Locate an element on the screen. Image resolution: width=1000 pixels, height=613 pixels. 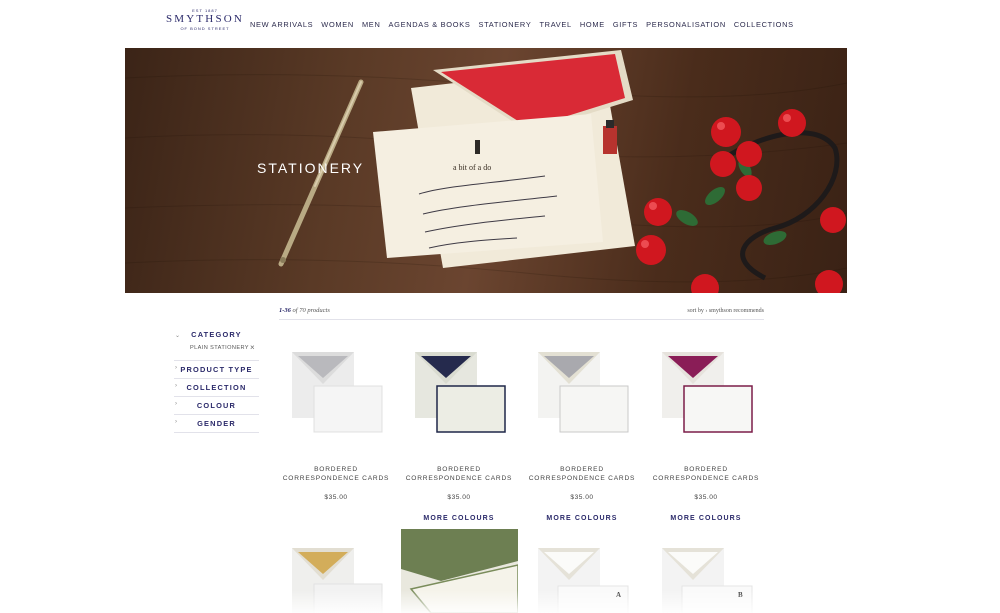
svg-text: a bit of a do is located at coordinates (472, 167).